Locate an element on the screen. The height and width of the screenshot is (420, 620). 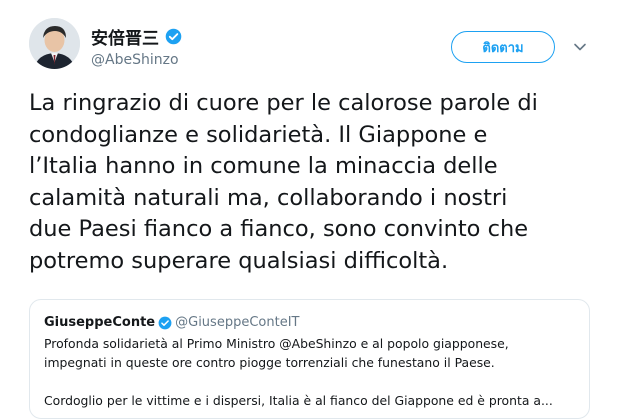
display-name-text: 安倍晋三 is located at coordinates (125, 36).